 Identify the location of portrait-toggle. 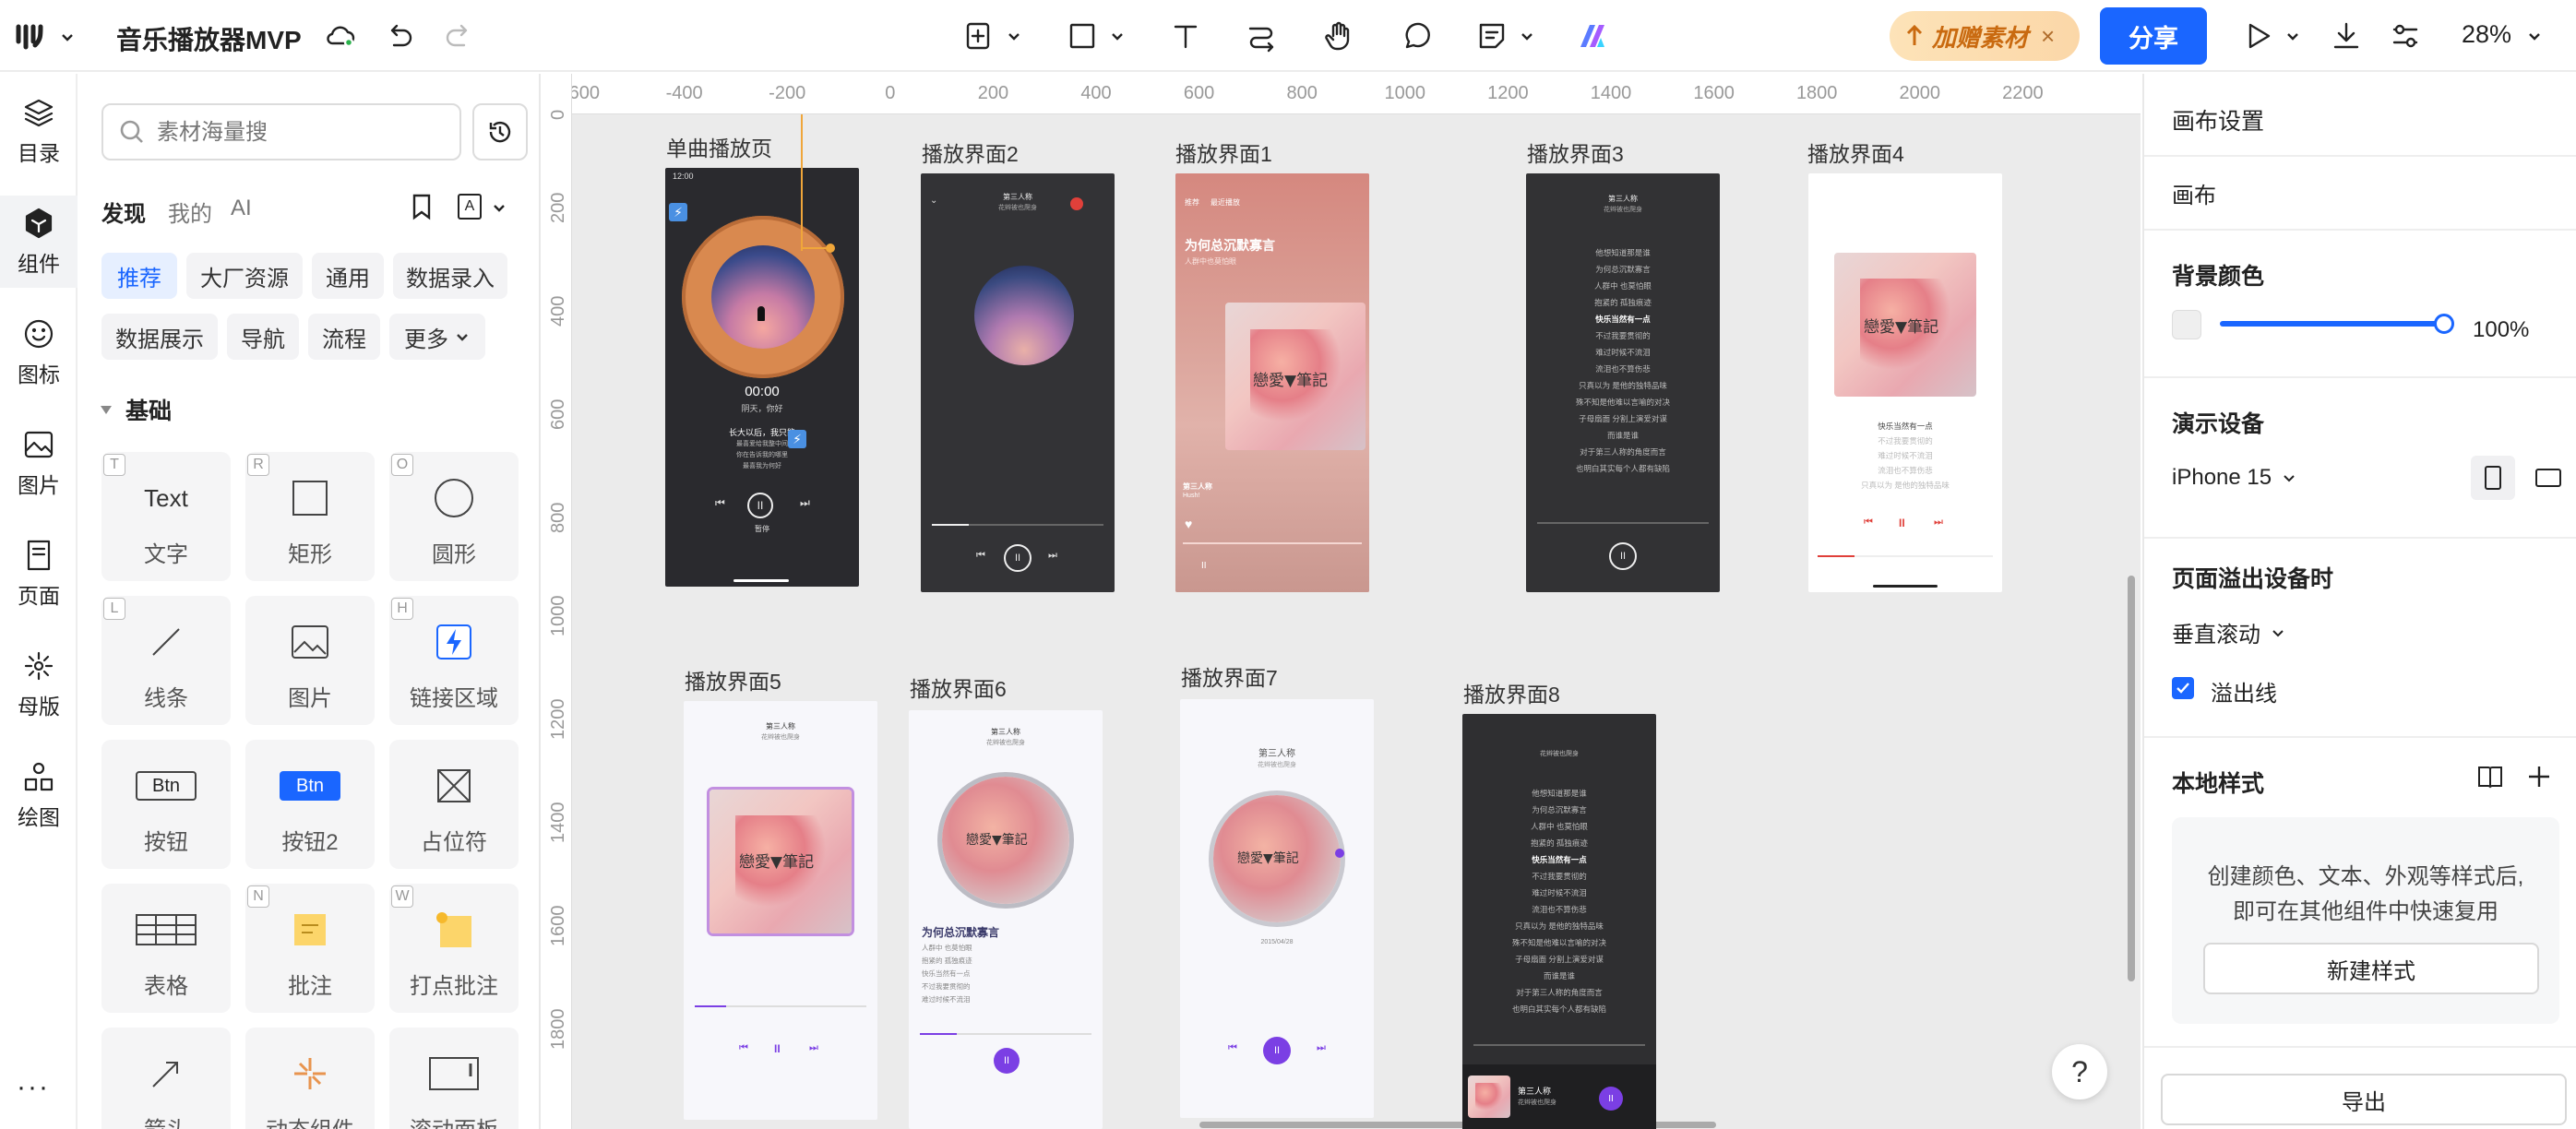
(2493, 478).